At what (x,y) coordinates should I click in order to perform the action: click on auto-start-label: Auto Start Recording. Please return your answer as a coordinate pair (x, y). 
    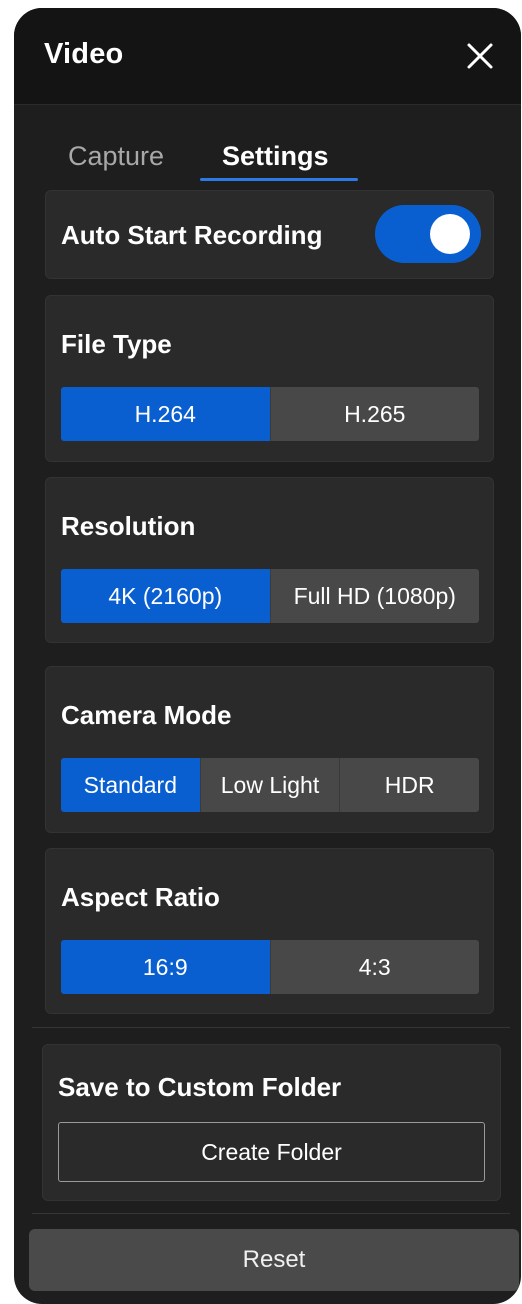
    Looking at the image, I should click on (192, 235).